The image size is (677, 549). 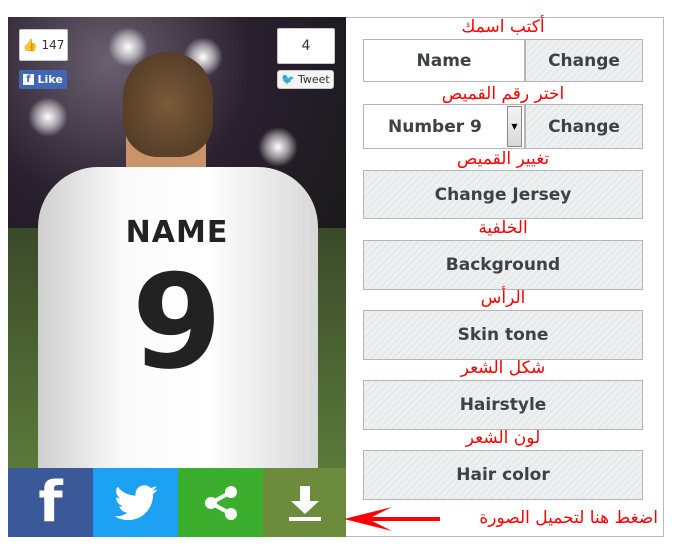 I want to click on jersey-number-text: 9, so click(x=177, y=322).